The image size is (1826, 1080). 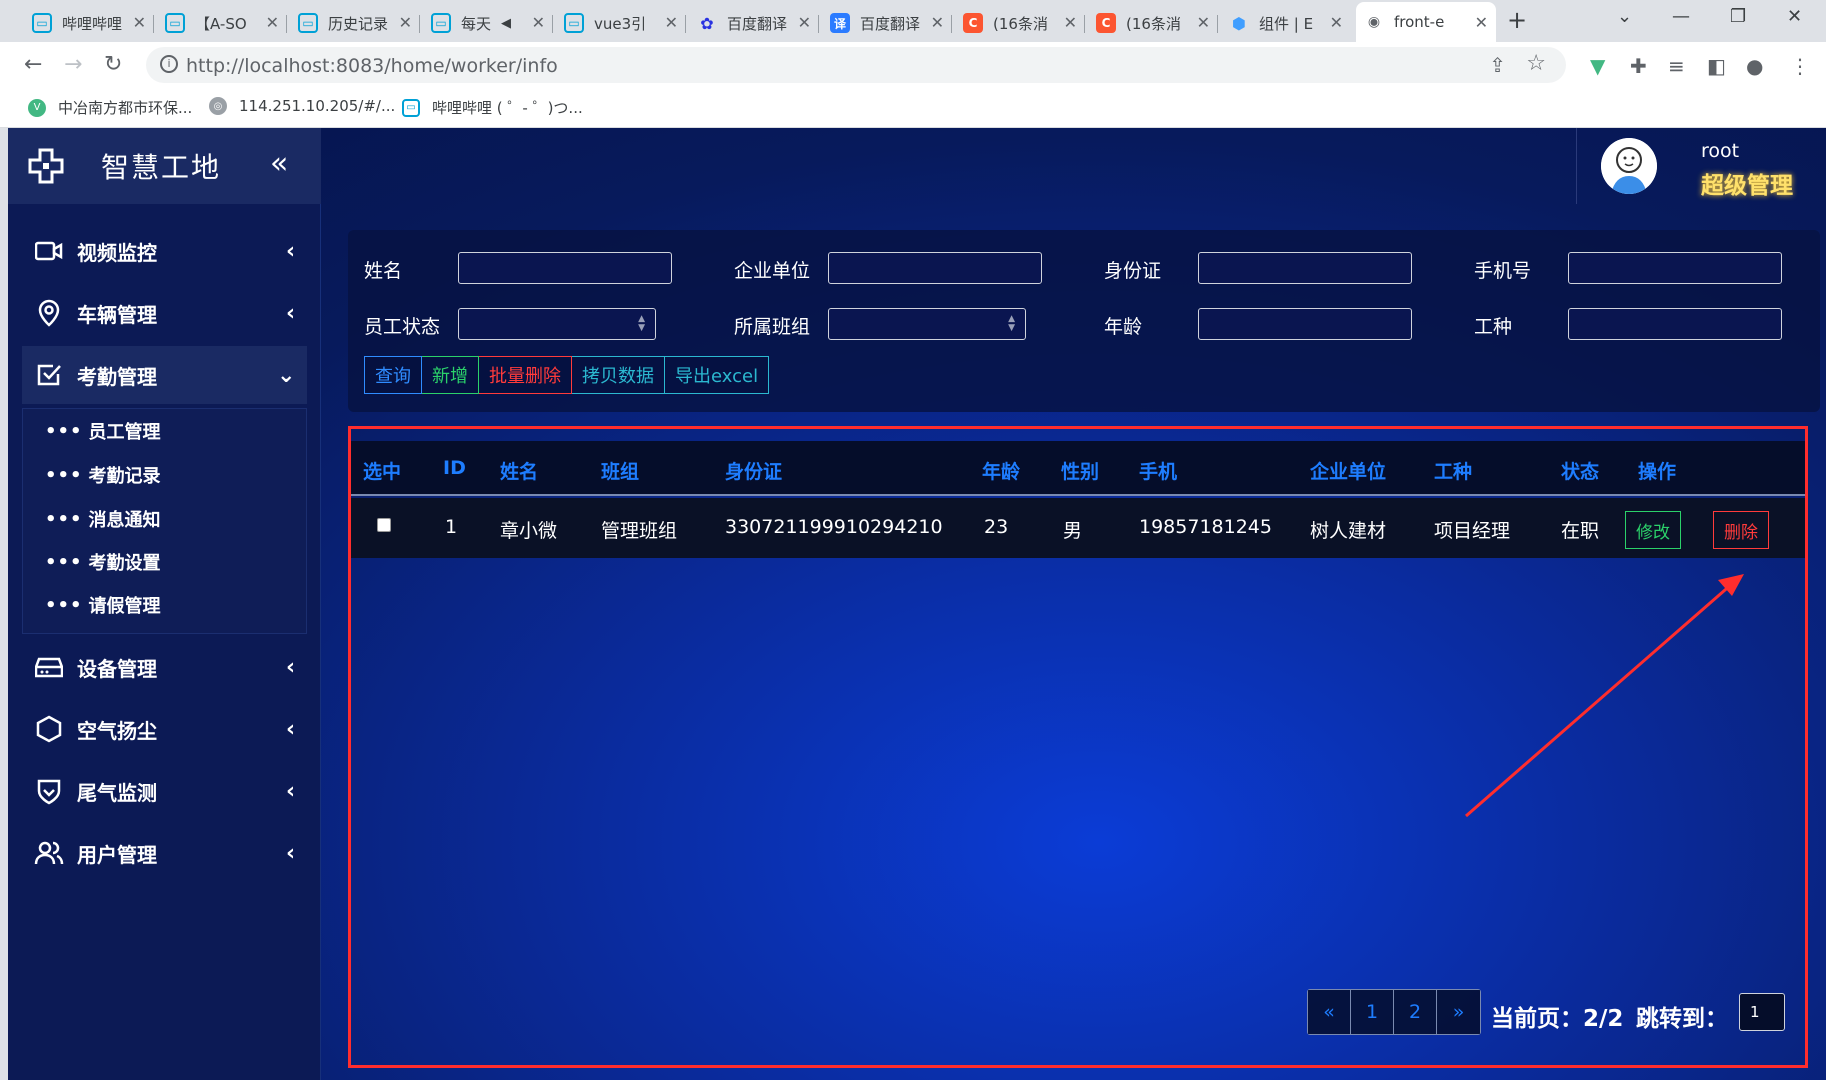 What do you see at coordinates (557, 324) in the screenshot?
I see `status-select: ▲ ▼` at bounding box center [557, 324].